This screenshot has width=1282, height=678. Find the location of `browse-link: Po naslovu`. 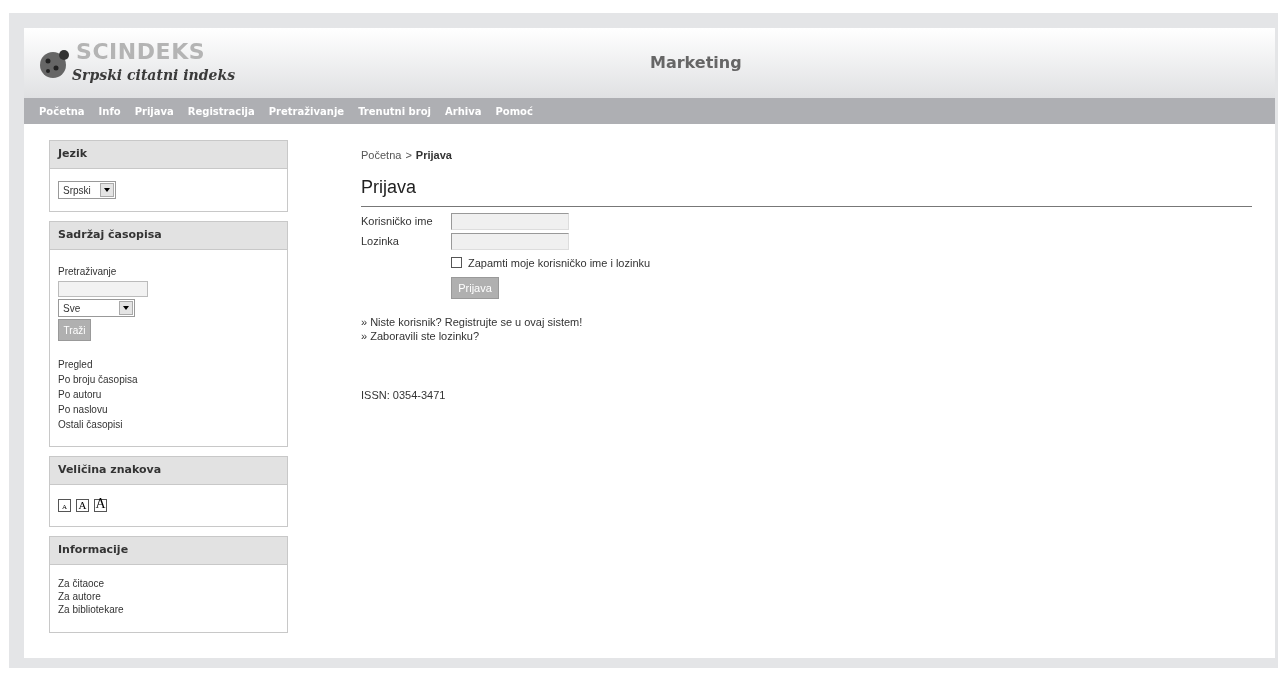

browse-link: Po naslovu is located at coordinates (83, 409).